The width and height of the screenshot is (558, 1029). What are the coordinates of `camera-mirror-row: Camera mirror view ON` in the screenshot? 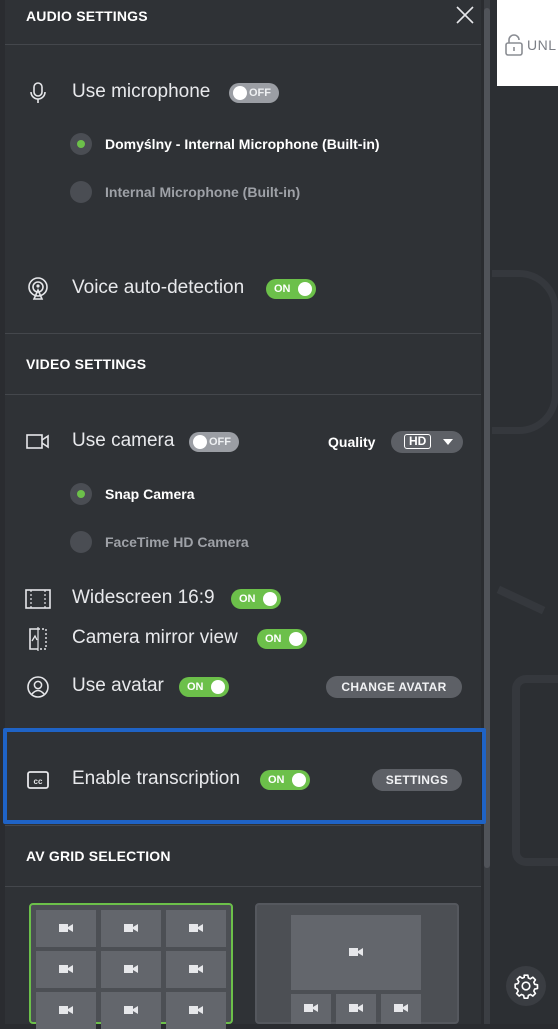 It's located at (243, 639).